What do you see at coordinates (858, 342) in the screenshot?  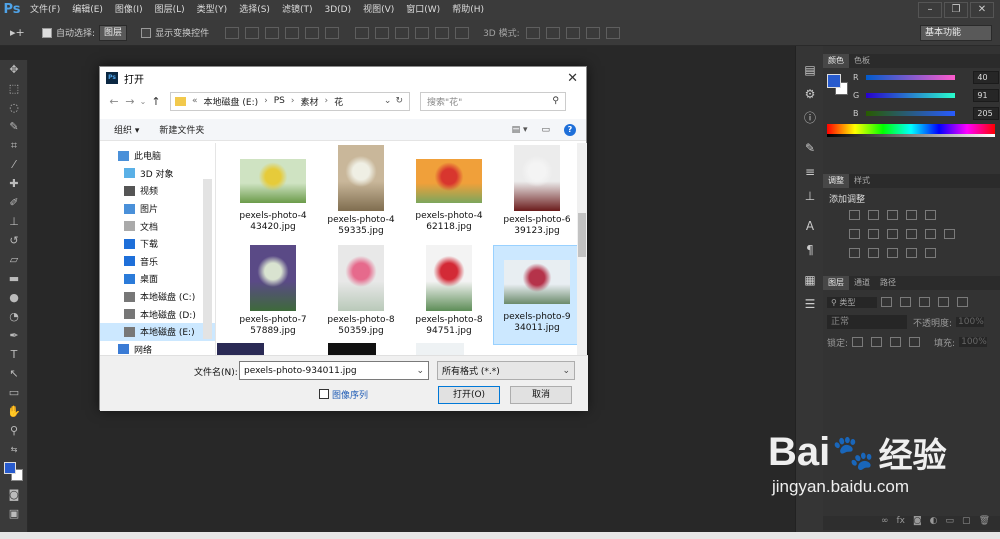 I see `lock-transparent-icon` at bounding box center [858, 342].